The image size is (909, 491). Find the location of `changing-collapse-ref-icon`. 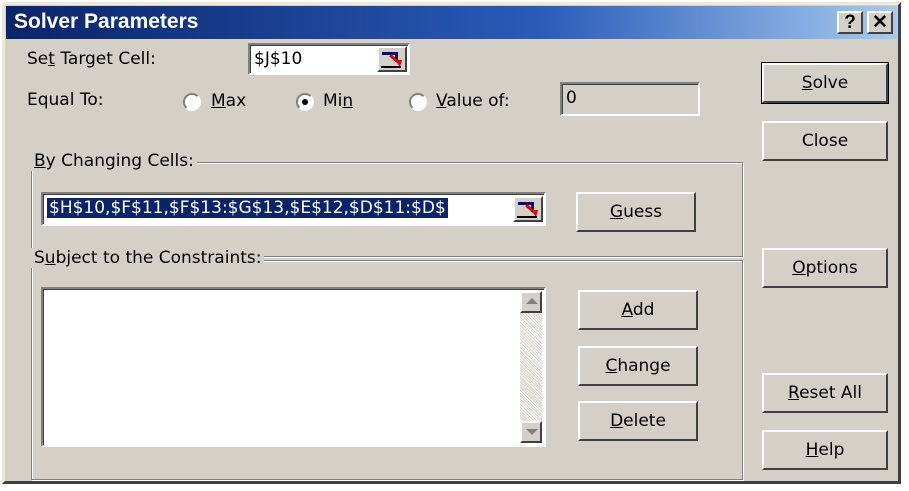

changing-collapse-ref-icon is located at coordinates (528, 209).